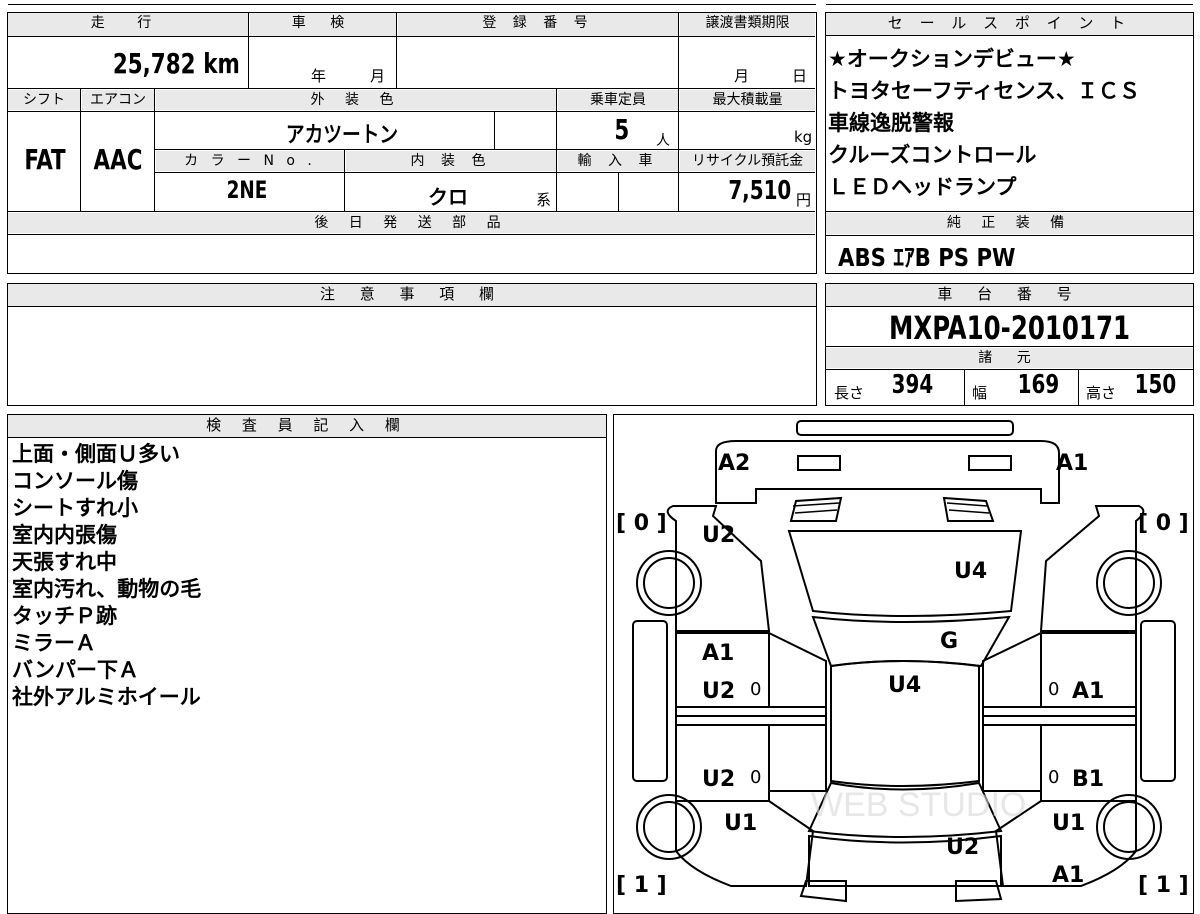  I want to click on transfer-month: 月, so click(742, 76).